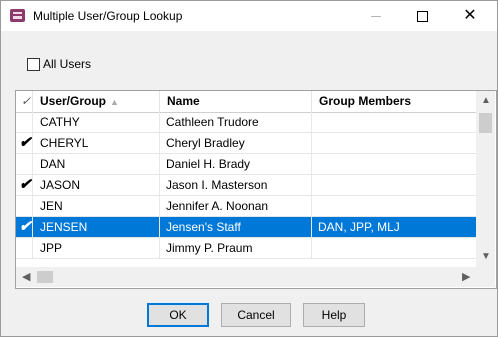  I want to click on scroll-up-icon: ▲, so click(486, 100).